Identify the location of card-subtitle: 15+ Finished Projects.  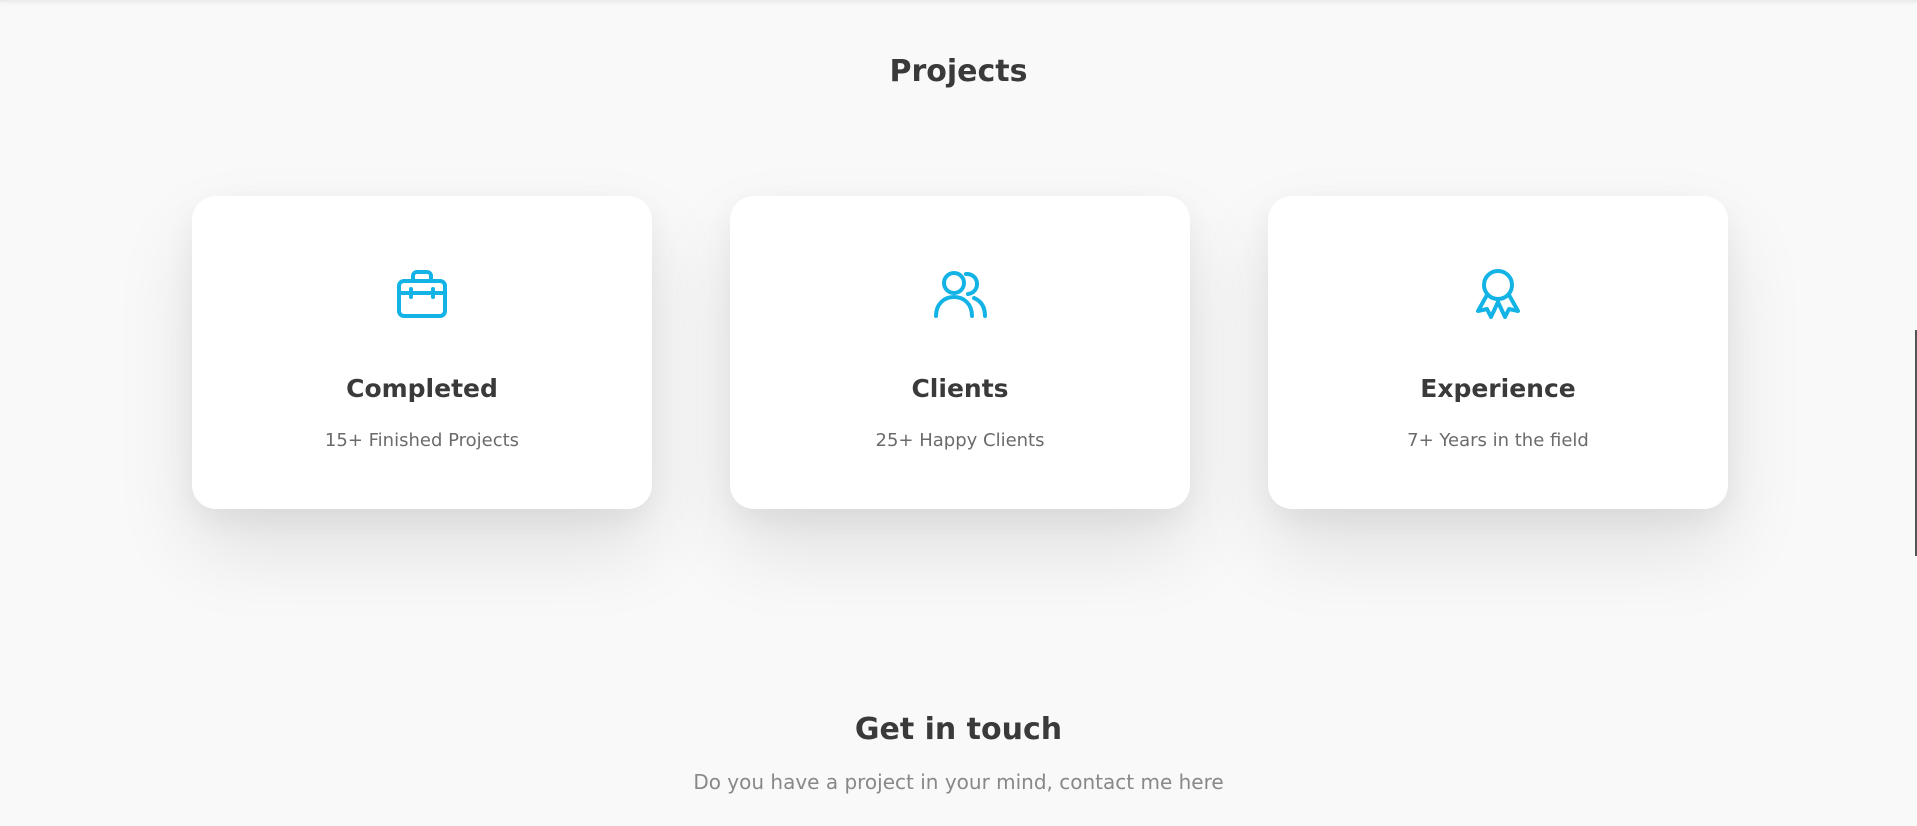
(422, 440).